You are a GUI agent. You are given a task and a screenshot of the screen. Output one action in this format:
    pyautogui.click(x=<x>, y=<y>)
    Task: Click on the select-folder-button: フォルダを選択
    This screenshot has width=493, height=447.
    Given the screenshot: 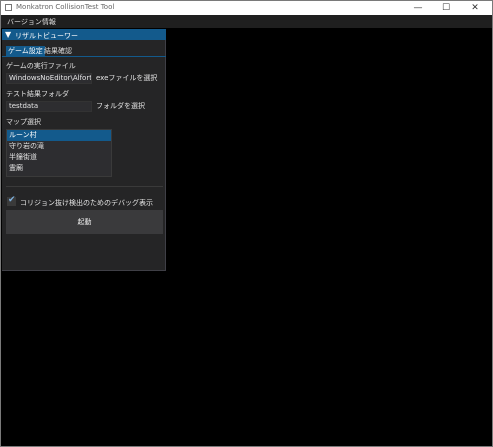 What is the action you would take?
    pyautogui.click(x=120, y=106)
    